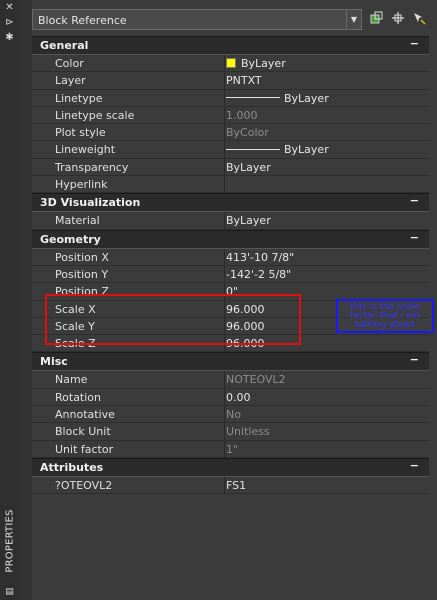  Describe the element at coordinates (79, 98) in the screenshot. I see `property-name: Linetype` at that location.